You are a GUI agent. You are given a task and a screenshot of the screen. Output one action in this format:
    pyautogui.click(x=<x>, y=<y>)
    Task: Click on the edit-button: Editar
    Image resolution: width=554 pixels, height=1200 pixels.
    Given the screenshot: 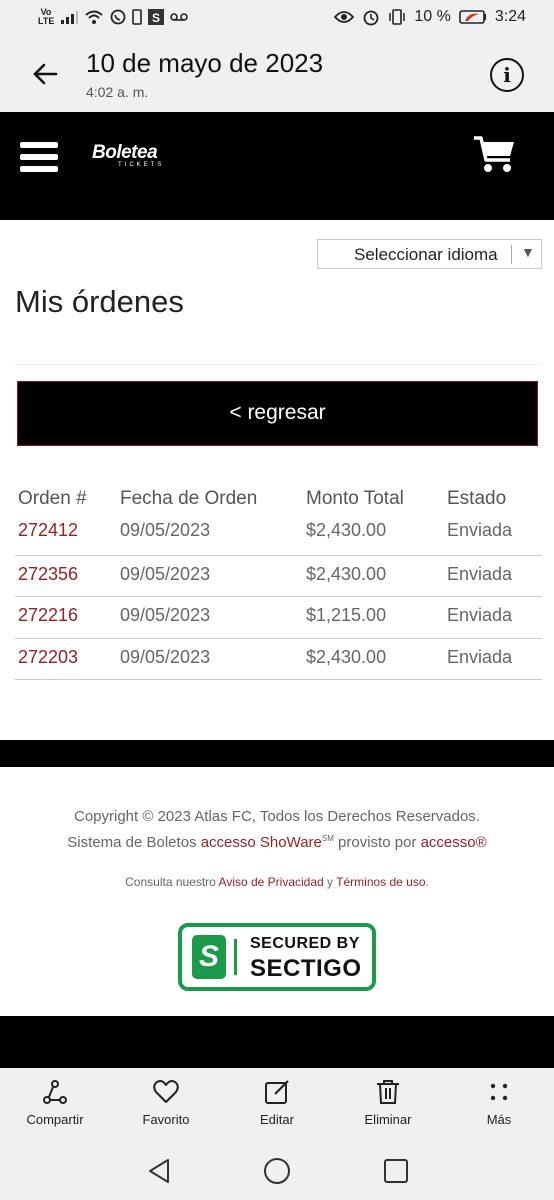 What is the action you would take?
    pyautogui.click(x=277, y=1102)
    